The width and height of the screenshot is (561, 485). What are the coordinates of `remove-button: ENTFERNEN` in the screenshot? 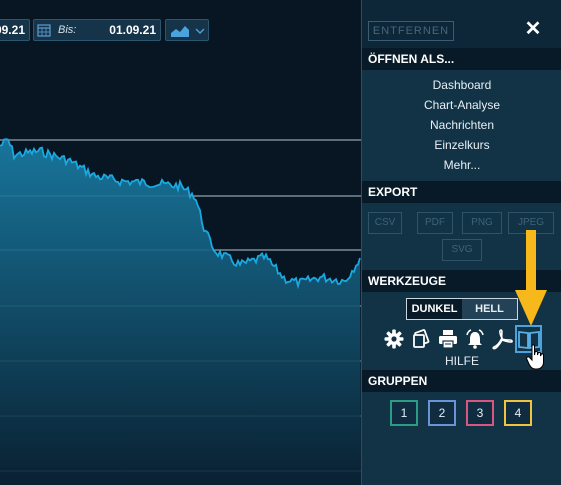 It's located at (411, 31).